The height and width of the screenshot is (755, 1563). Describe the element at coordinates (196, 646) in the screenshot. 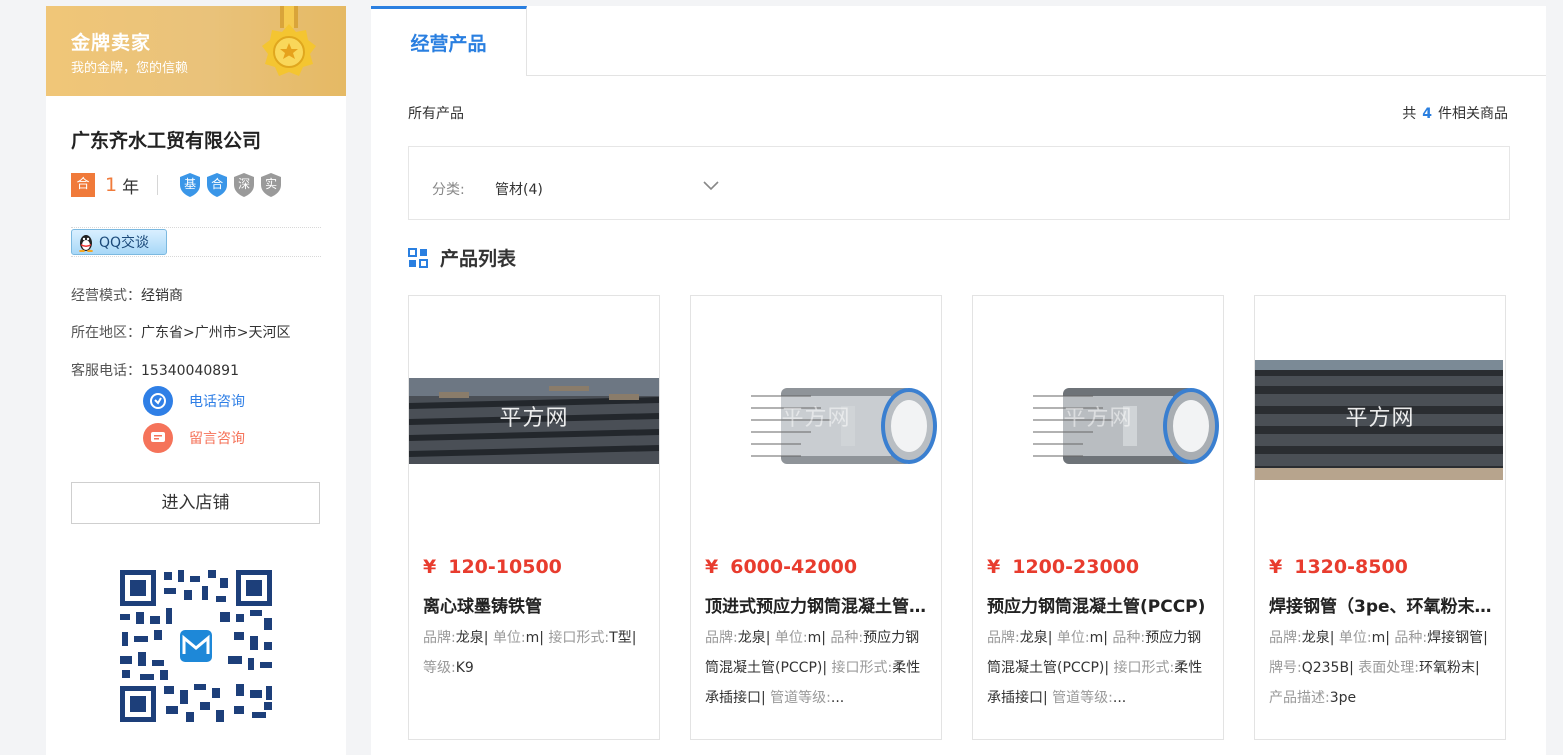

I see `qr-code` at that location.